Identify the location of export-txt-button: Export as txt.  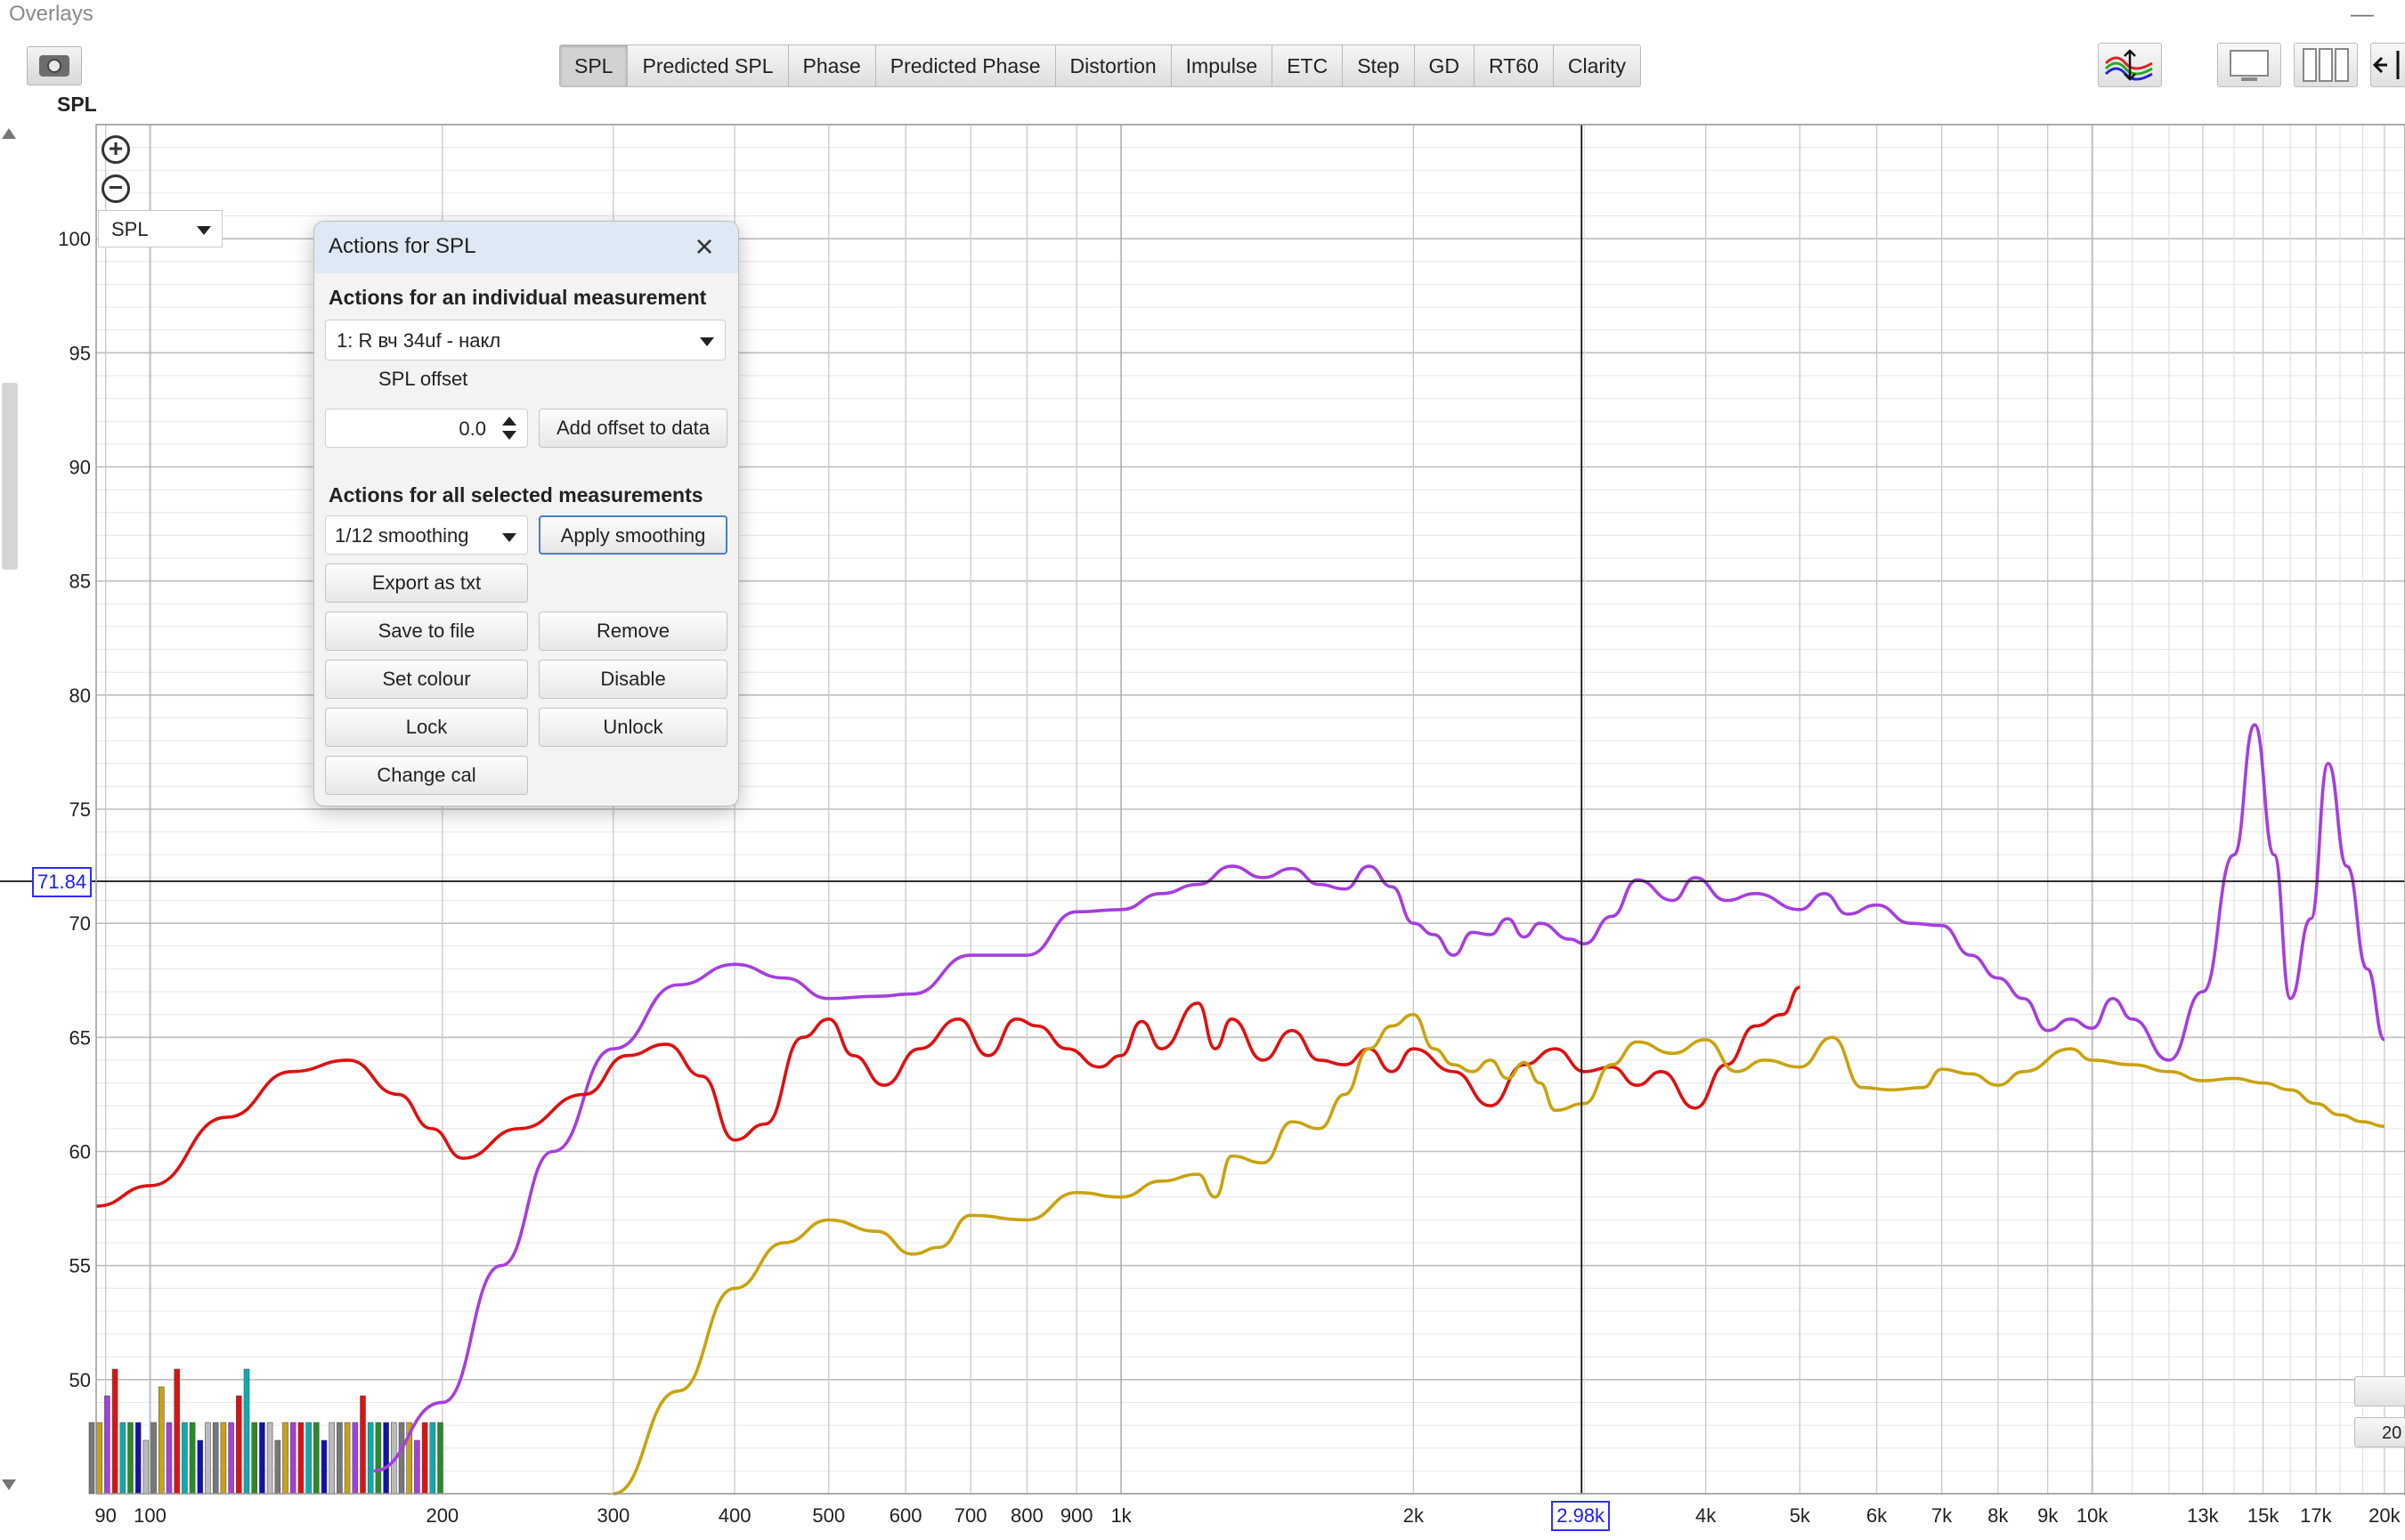
(426, 583).